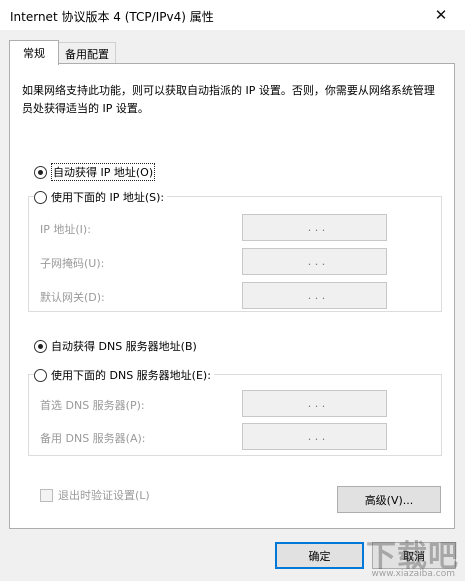 The width and height of the screenshot is (465, 581). What do you see at coordinates (314, 403) in the screenshot?
I see `preferred-dns-field: . . .` at bounding box center [314, 403].